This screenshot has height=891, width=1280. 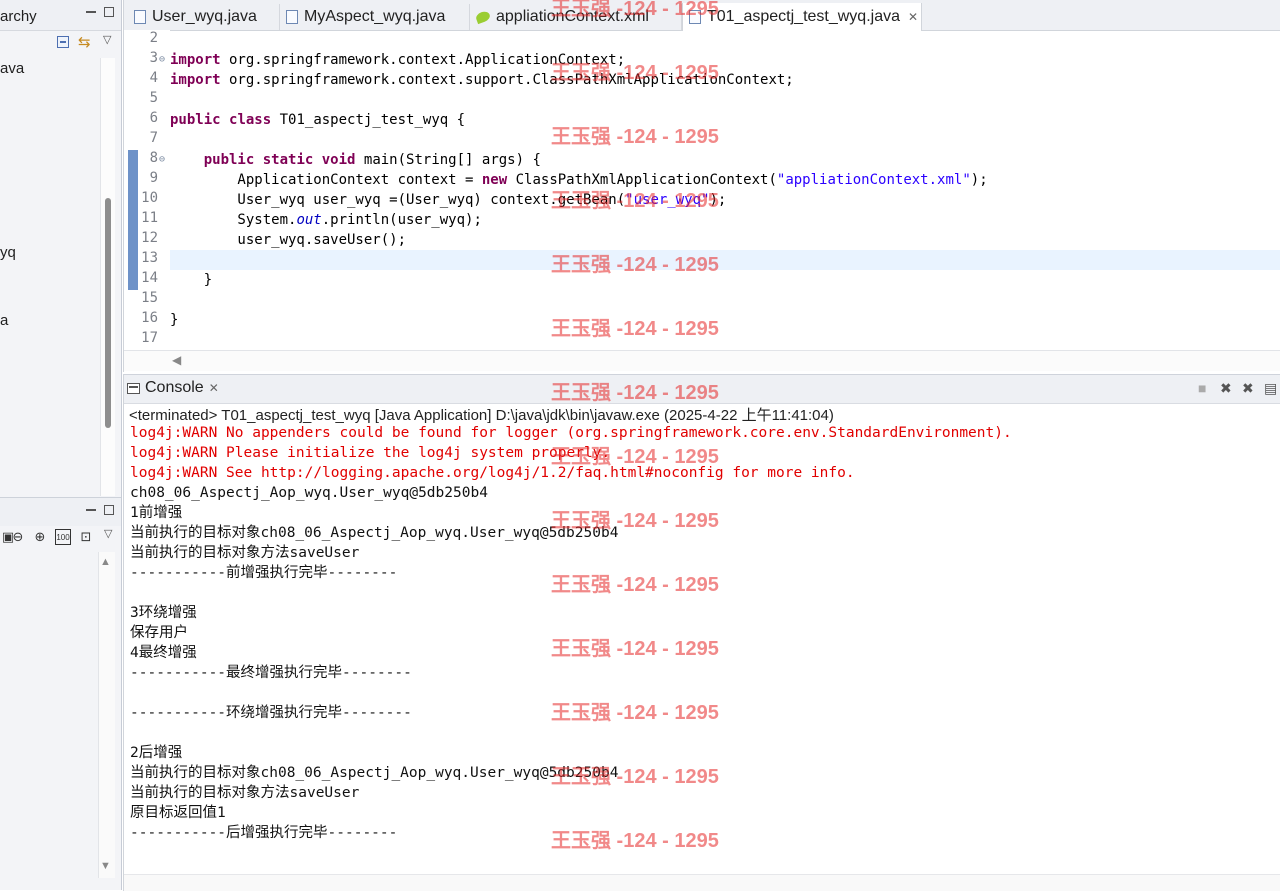 I want to click on remove-all-terminated-icon: ✖, so click(x=1248, y=388).